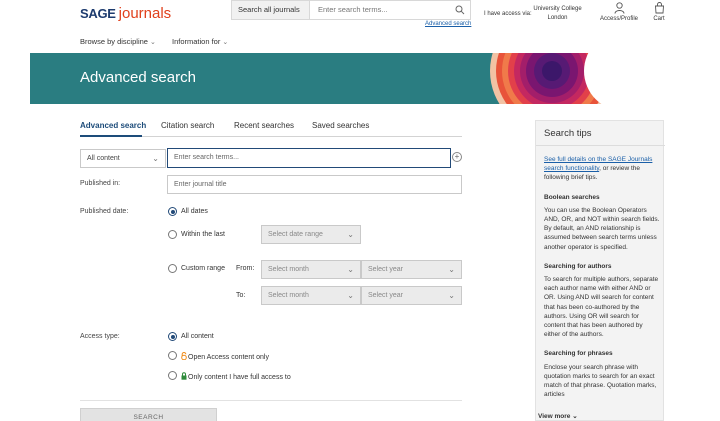 The height and width of the screenshot is (421, 720). Describe the element at coordinates (270, 10) in the screenshot. I see `search-scope-select: Search all journals` at that location.